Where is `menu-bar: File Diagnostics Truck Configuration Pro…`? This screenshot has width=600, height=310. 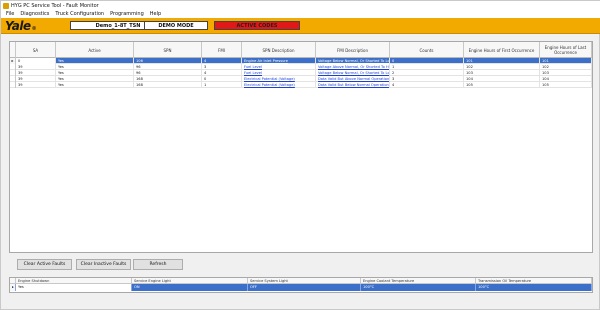 menu-bar: File Diagnostics Truck Configuration Pro… is located at coordinates (300, 14).